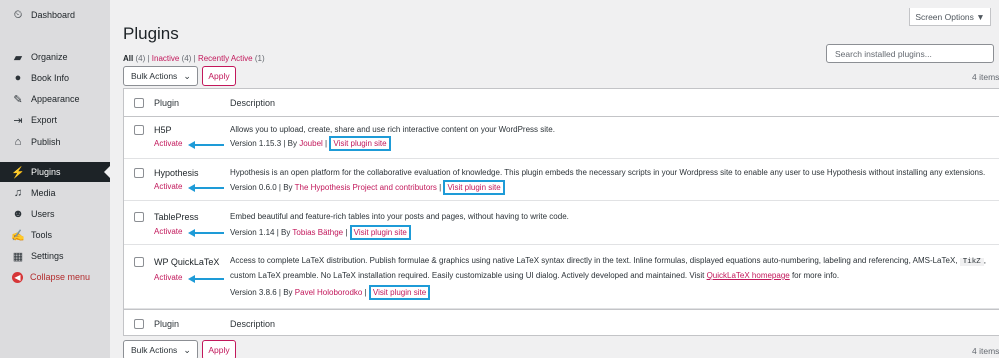 The width and height of the screenshot is (999, 358). Describe the element at coordinates (985, 351) in the screenshot. I see `items-count-bottom: 4 items` at that location.